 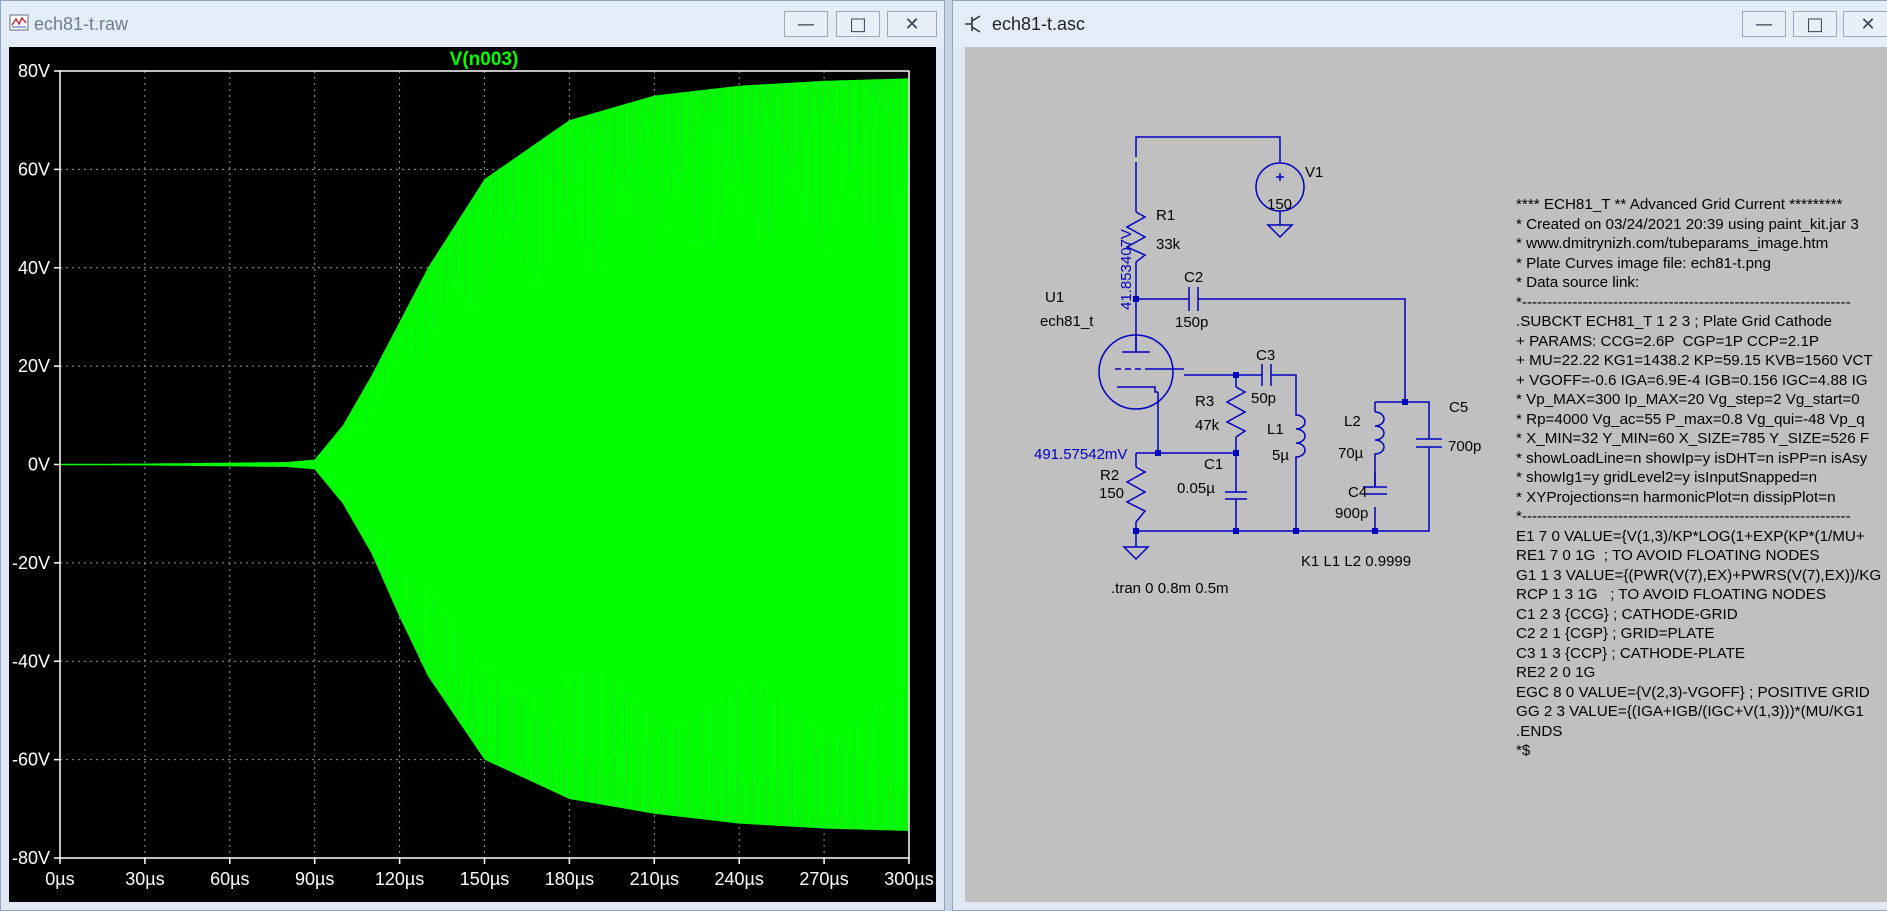 What do you see at coordinates (1039, 24) in the screenshot?
I see `schematic-window-title: ech81-t.asc` at bounding box center [1039, 24].